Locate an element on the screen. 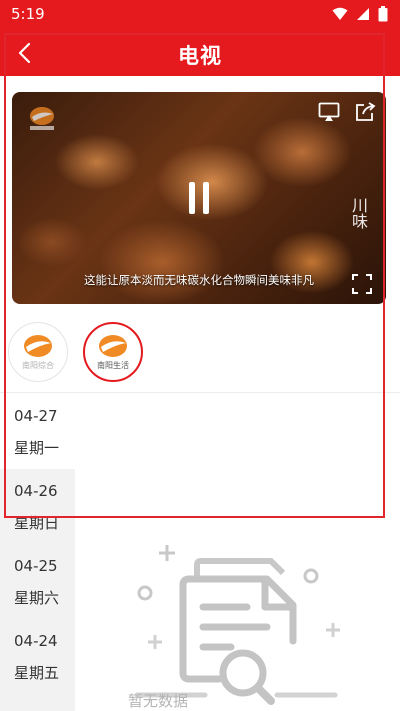 The width and height of the screenshot is (400, 711). date-day: 04-27 is located at coordinates (36, 416).